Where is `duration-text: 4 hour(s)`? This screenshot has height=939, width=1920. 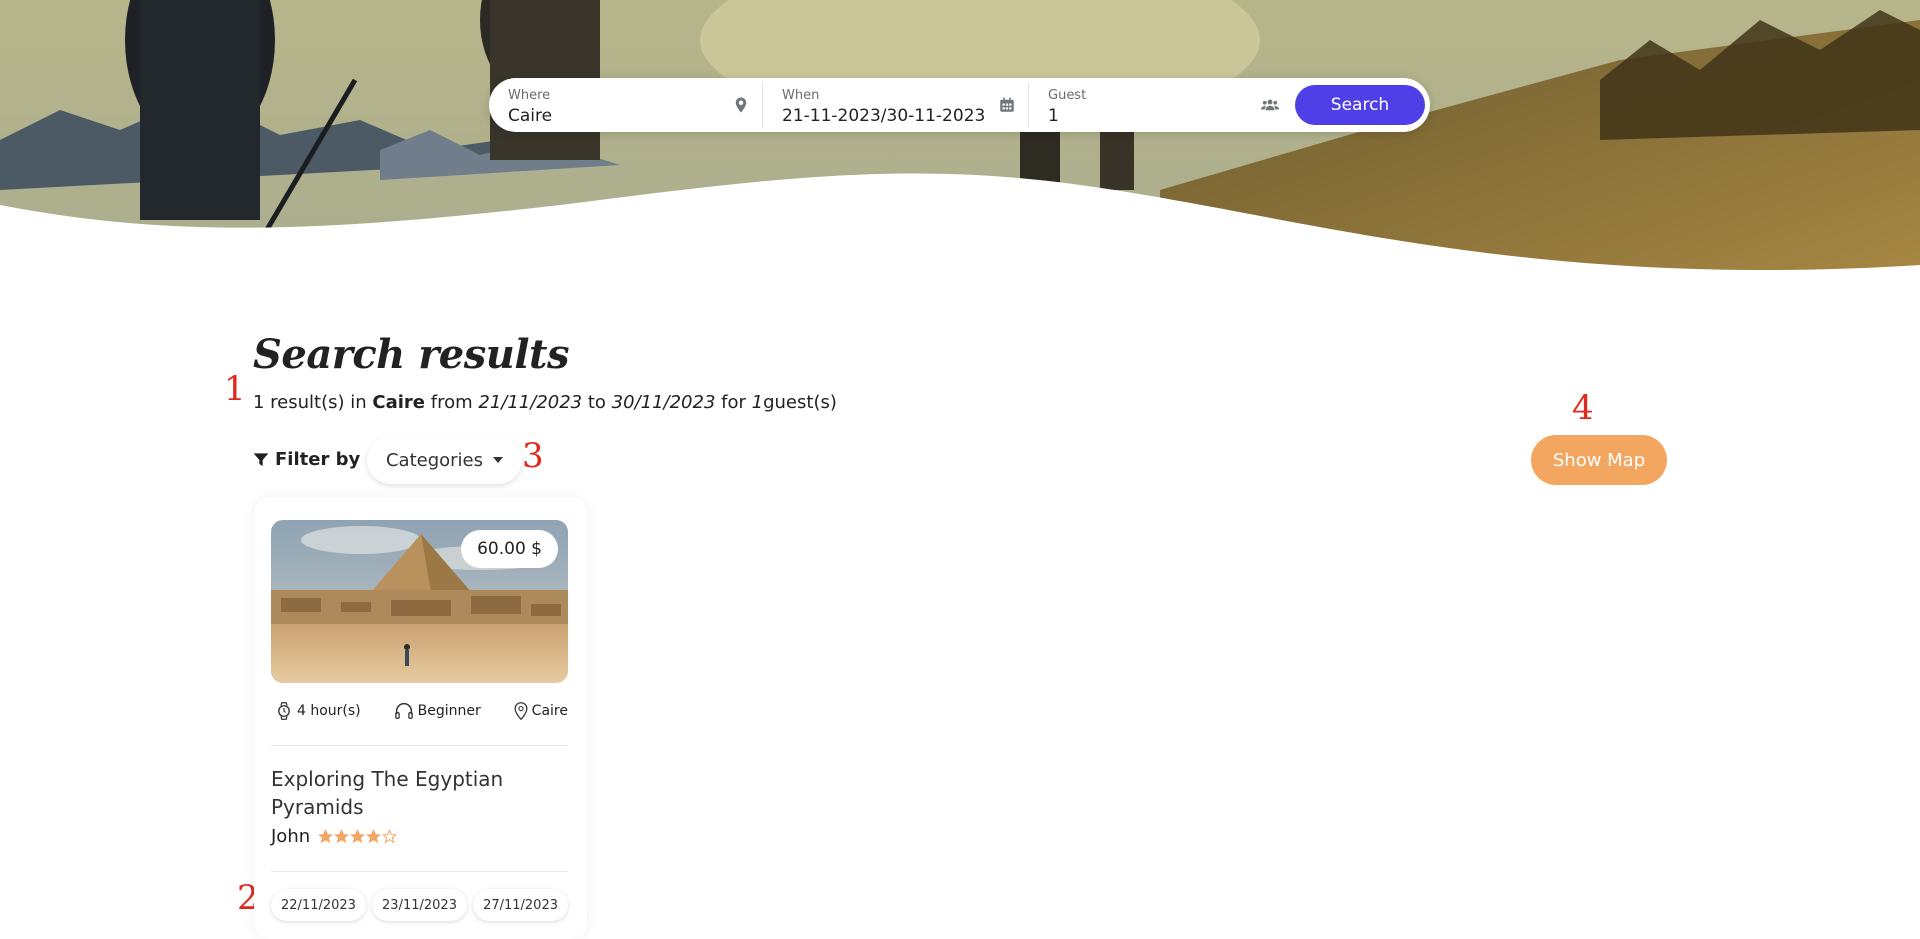
duration-text: 4 hour(s) is located at coordinates (329, 711).